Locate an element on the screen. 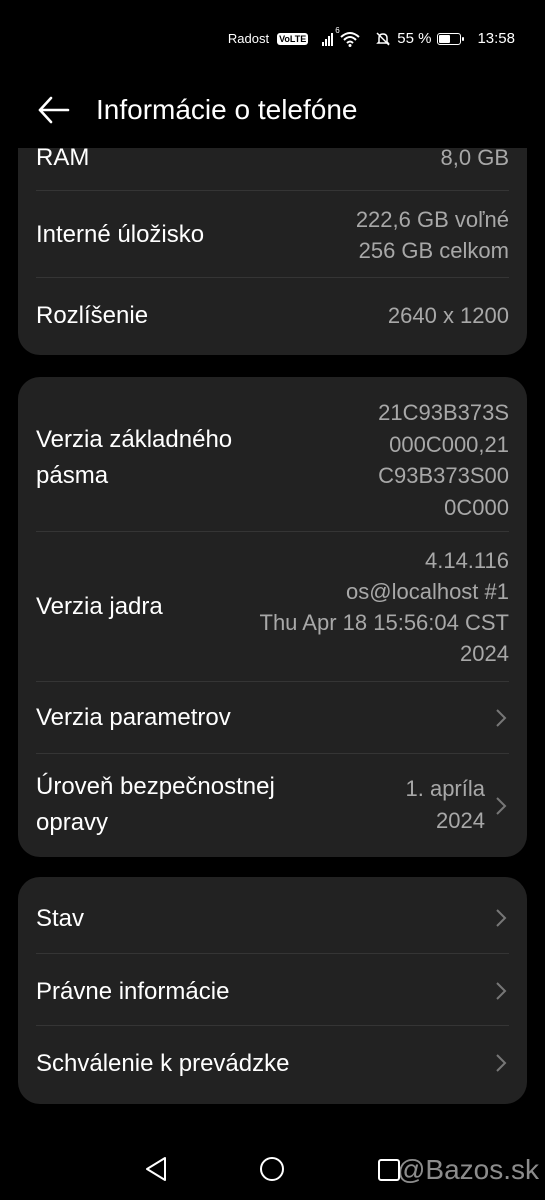 The image size is (545, 1200). row-resolution: Rozlíšenie 2640 x 1200 is located at coordinates (272, 316).